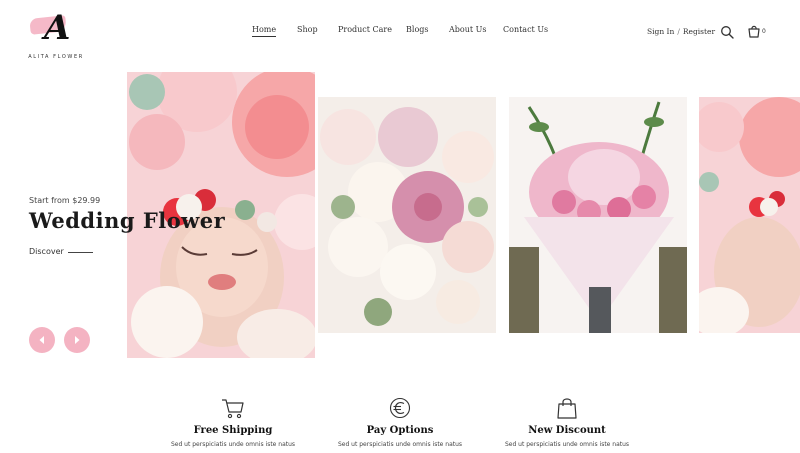  I want to click on slide-pink-hydrangea-bouquet, so click(598, 215).